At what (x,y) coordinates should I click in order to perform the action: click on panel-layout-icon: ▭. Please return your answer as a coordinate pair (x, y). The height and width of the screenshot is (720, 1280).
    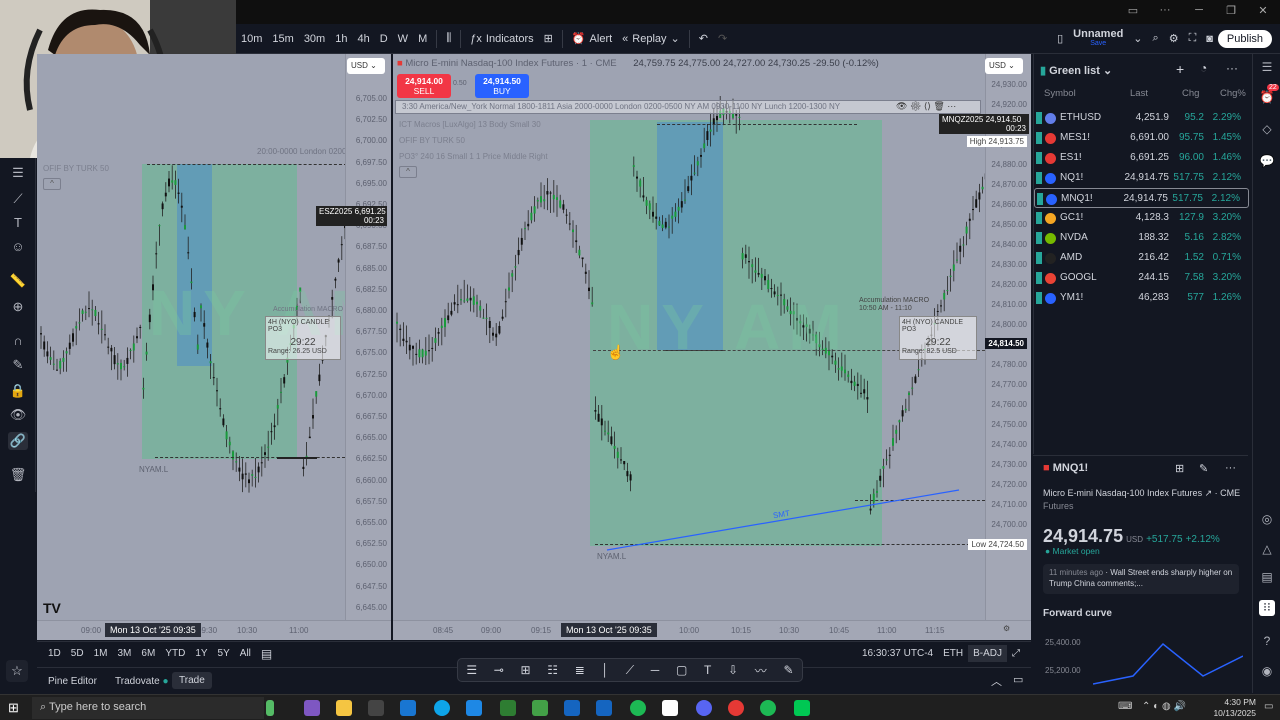
    Looking at the image, I should click on (1018, 679).